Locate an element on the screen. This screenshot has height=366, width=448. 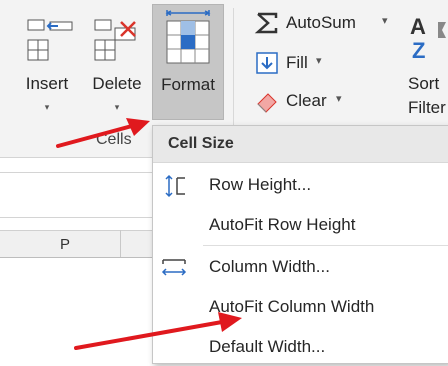
insert-cells-icon is located at coordinates (50, 40).